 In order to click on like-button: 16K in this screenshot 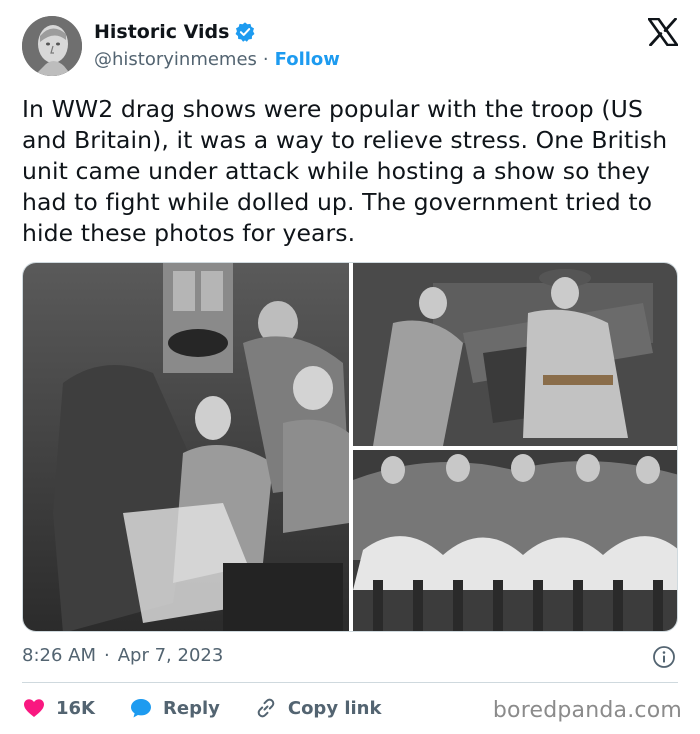, I will do `click(58, 708)`.